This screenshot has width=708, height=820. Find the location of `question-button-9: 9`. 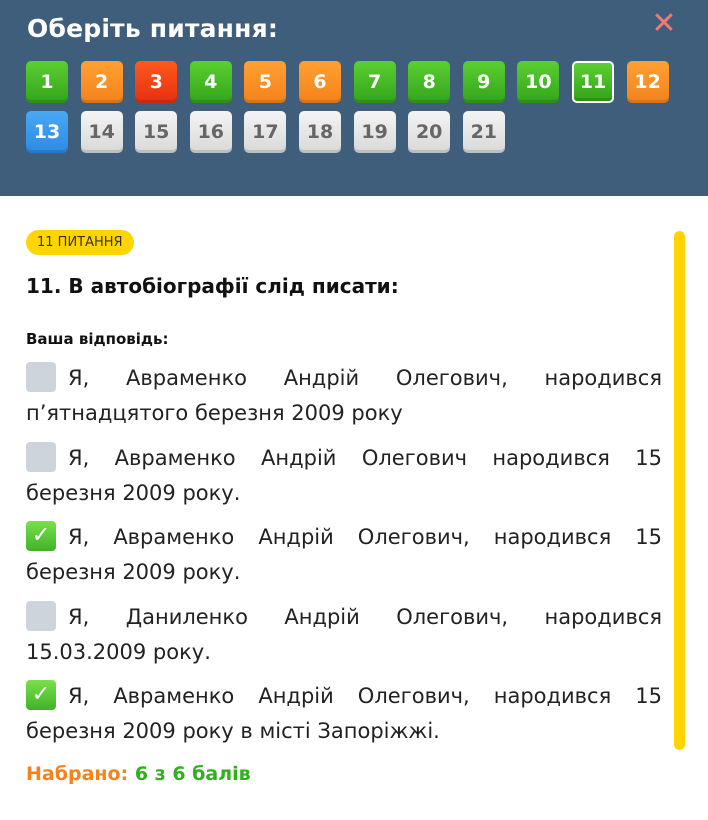

question-button-9: 9 is located at coordinates (483, 82).